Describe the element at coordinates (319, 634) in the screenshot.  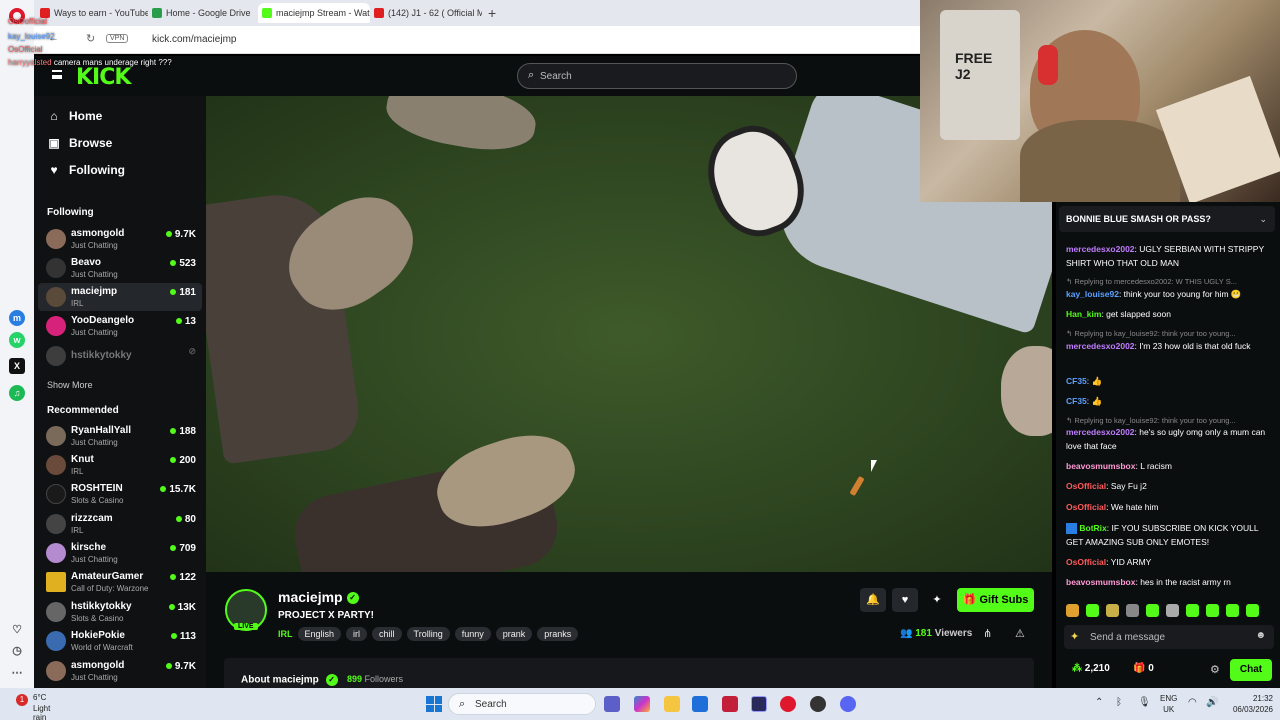
I see `tag: English` at that location.